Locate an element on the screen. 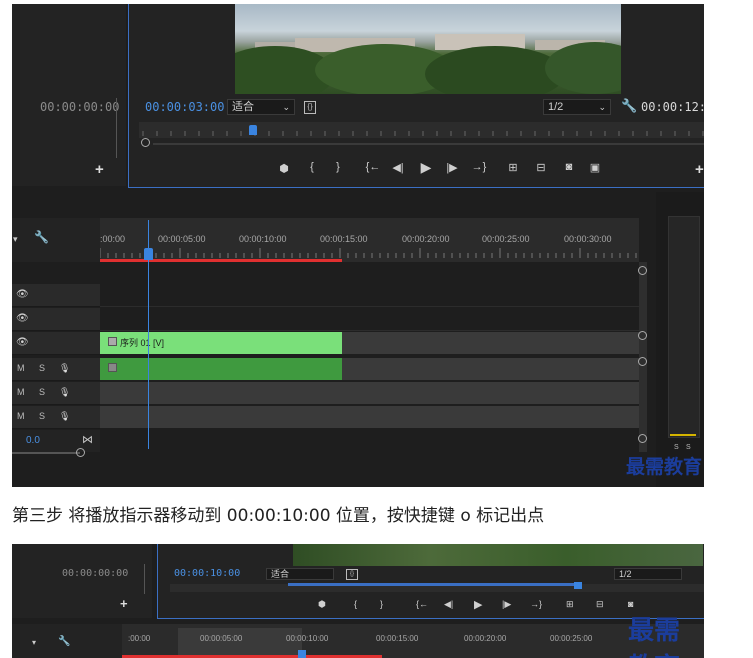 The height and width of the screenshot is (658, 753). audio-clip is located at coordinates (221, 369).